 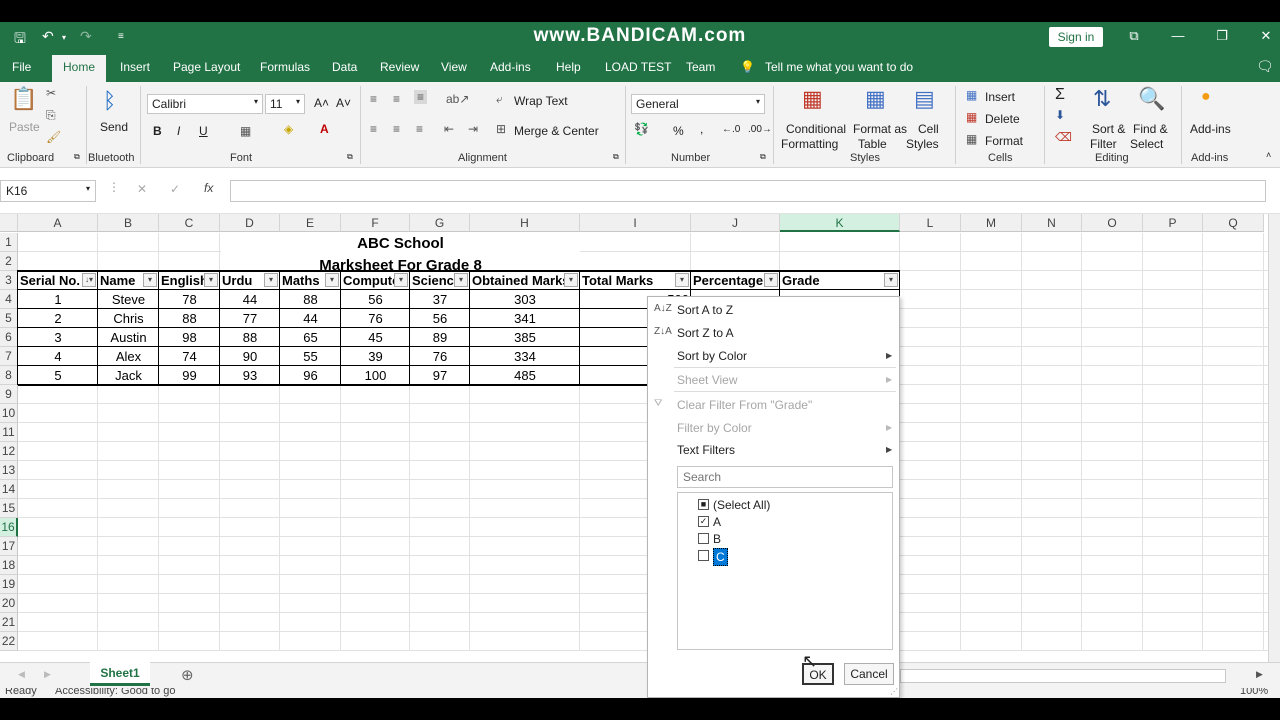 What do you see at coordinates (635, 223) in the screenshot?
I see `column-header-i: I` at bounding box center [635, 223].